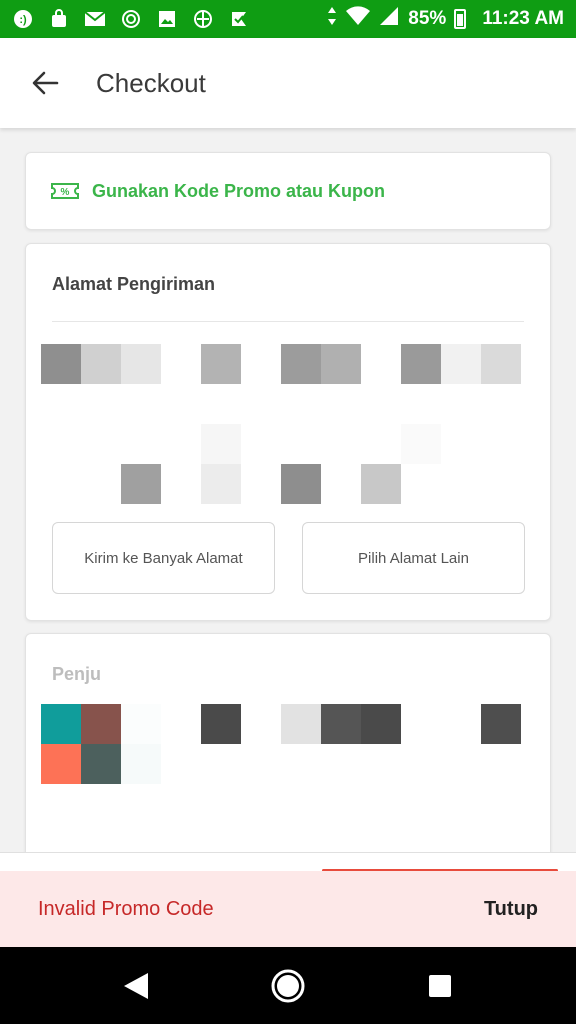  What do you see at coordinates (203, 19) in the screenshot?
I see `vpn-icon` at bounding box center [203, 19].